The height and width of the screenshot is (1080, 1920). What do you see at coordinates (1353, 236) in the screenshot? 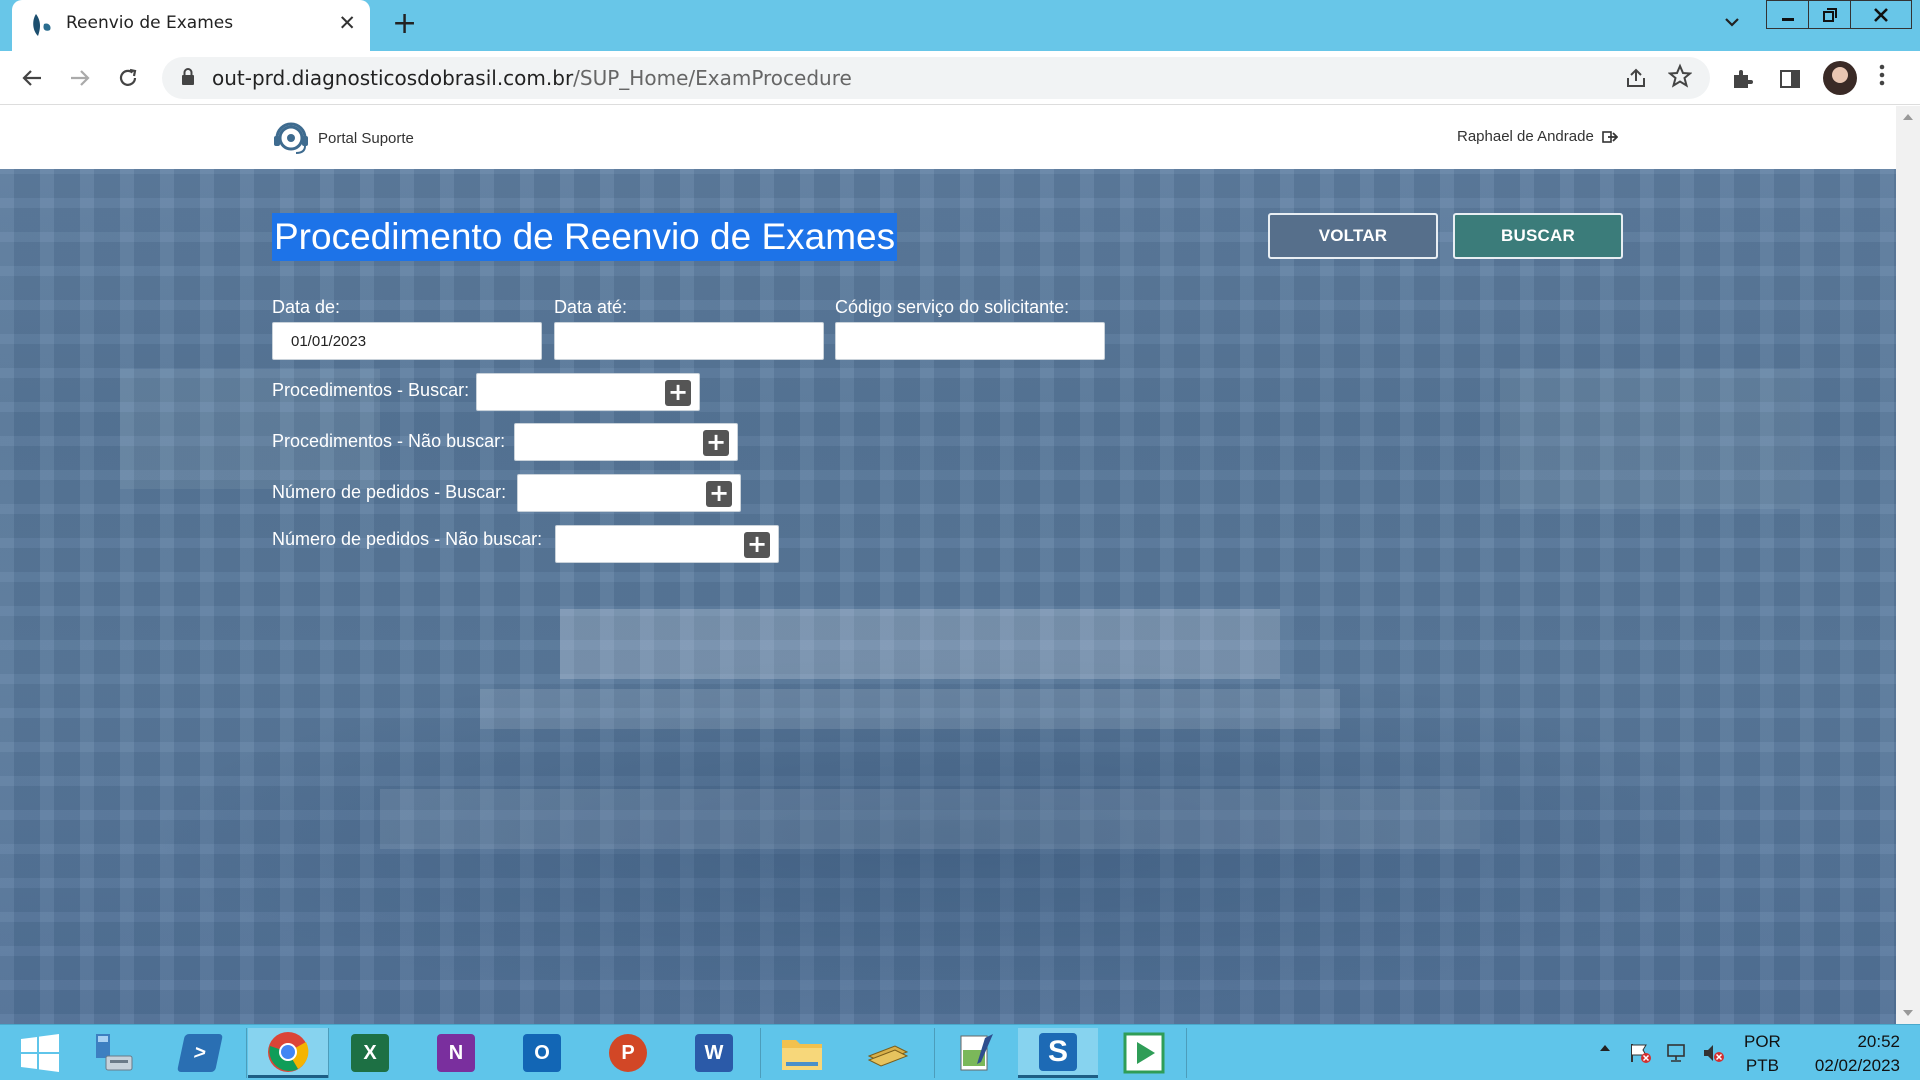
I see `back-button: VOLTAR` at bounding box center [1353, 236].